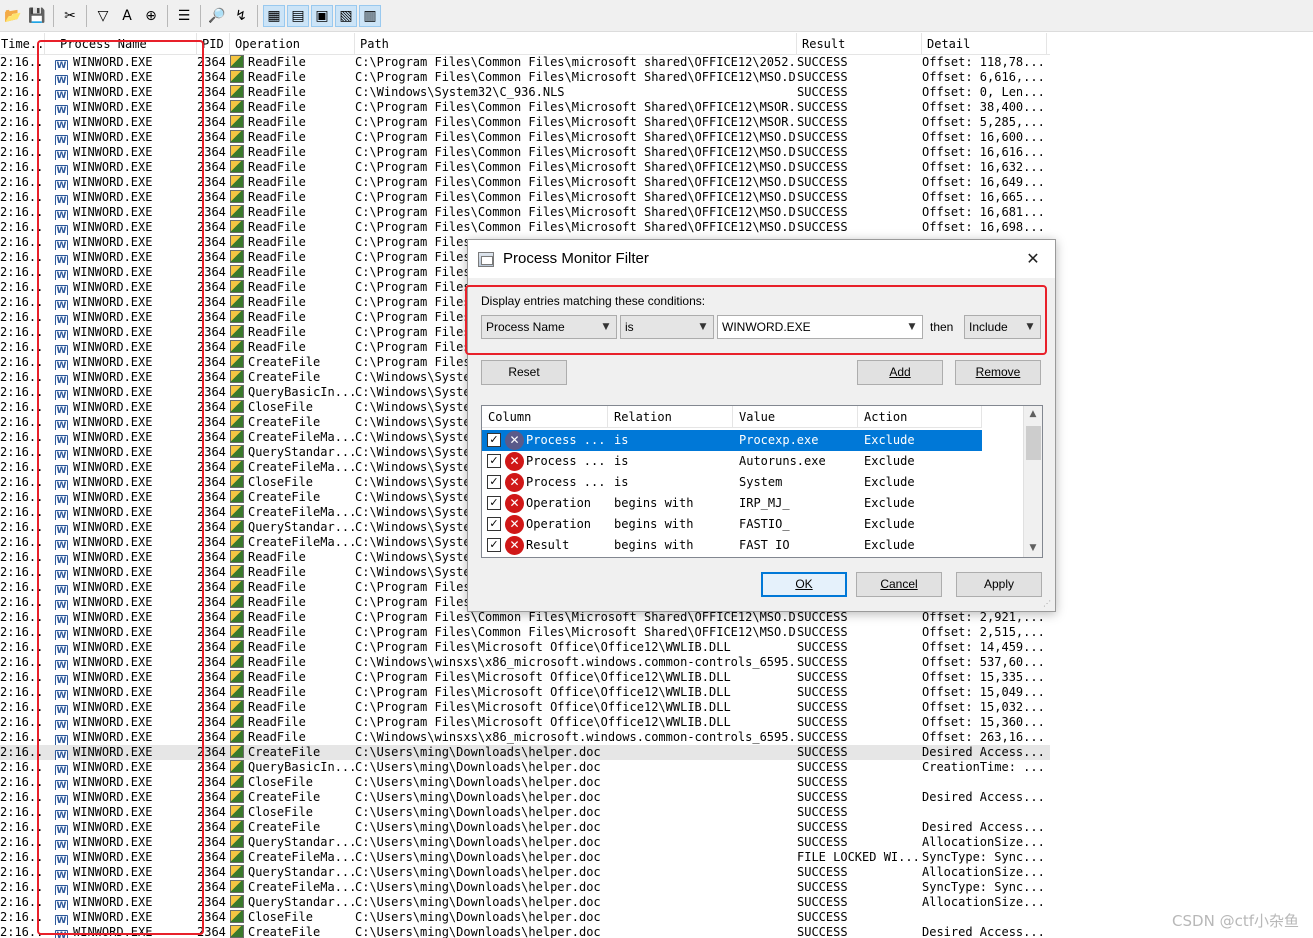 This screenshot has height=938, width=1313. What do you see at coordinates (113, 647) in the screenshot?
I see `cell-process-text: WINWORD.EXE` at bounding box center [113, 647].